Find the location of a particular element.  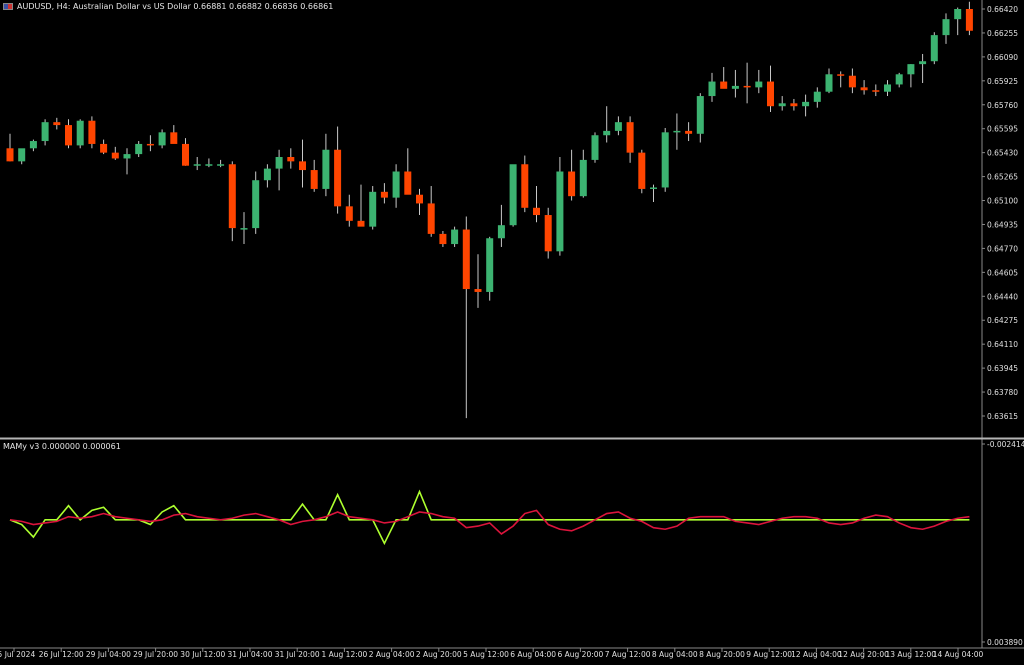

time-tick-label: 2 Aug 20:00 is located at coordinates (439, 654).